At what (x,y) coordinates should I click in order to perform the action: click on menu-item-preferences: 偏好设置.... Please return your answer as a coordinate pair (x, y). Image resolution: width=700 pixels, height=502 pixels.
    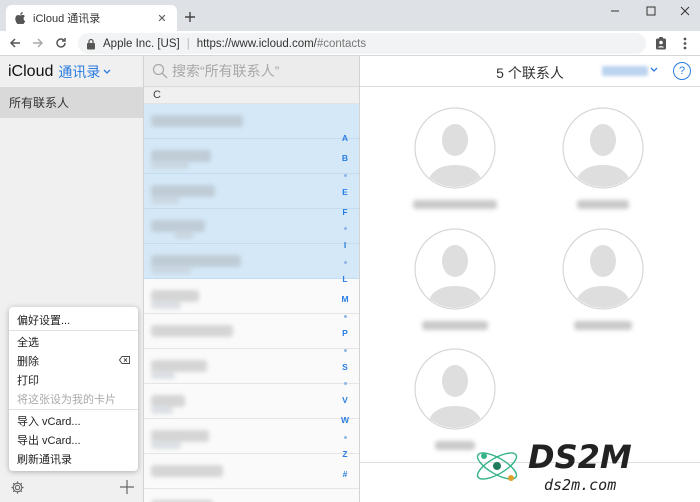
    Looking at the image, I should click on (73, 319).